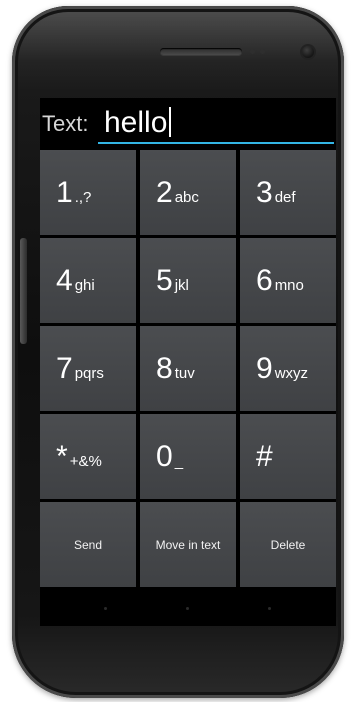  What do you see at coordinates (170, 122) in the screenshot?
I see `text-cursor` at bounding box center [170, 122].